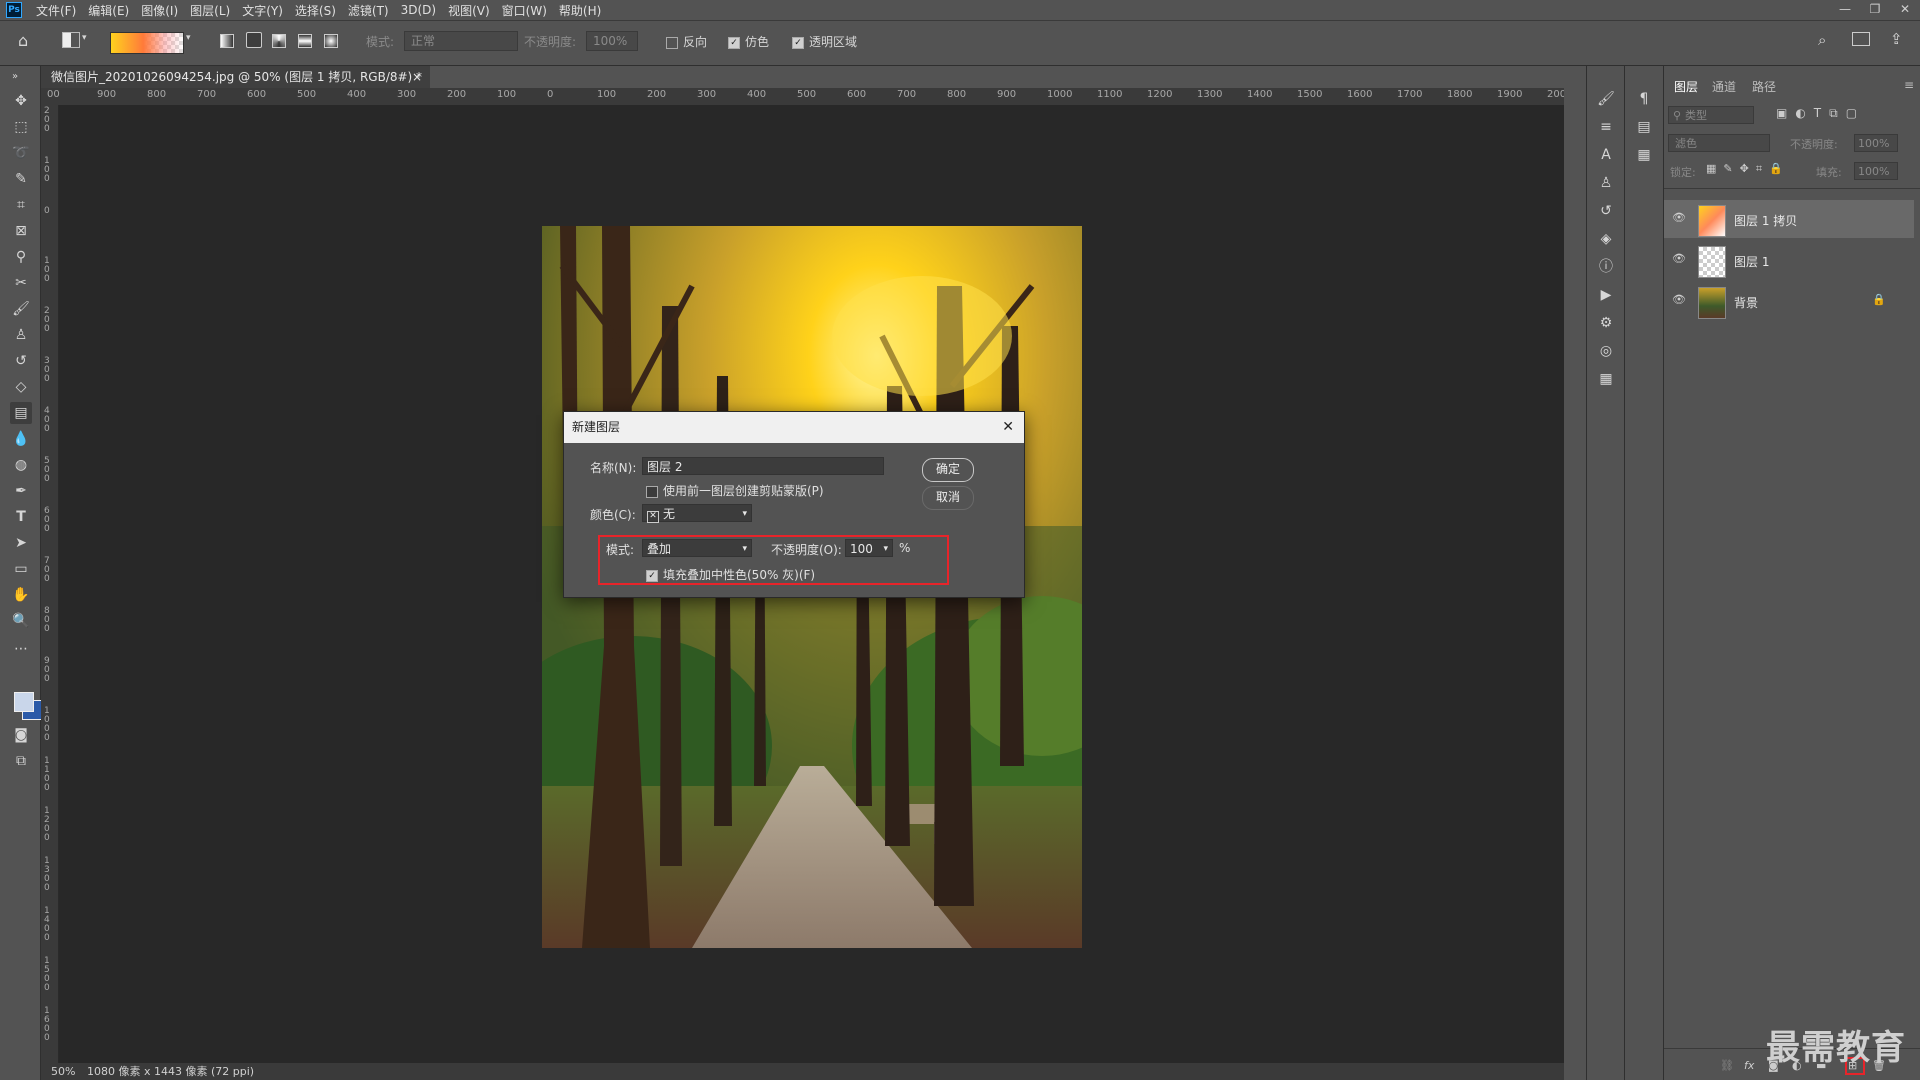 Image resolution: width=1920 pixels, height=1080 pixels. Describe the element at coordinates (21, 361) in the screenshot. I see `history-brush-icon: ↺` at that location.